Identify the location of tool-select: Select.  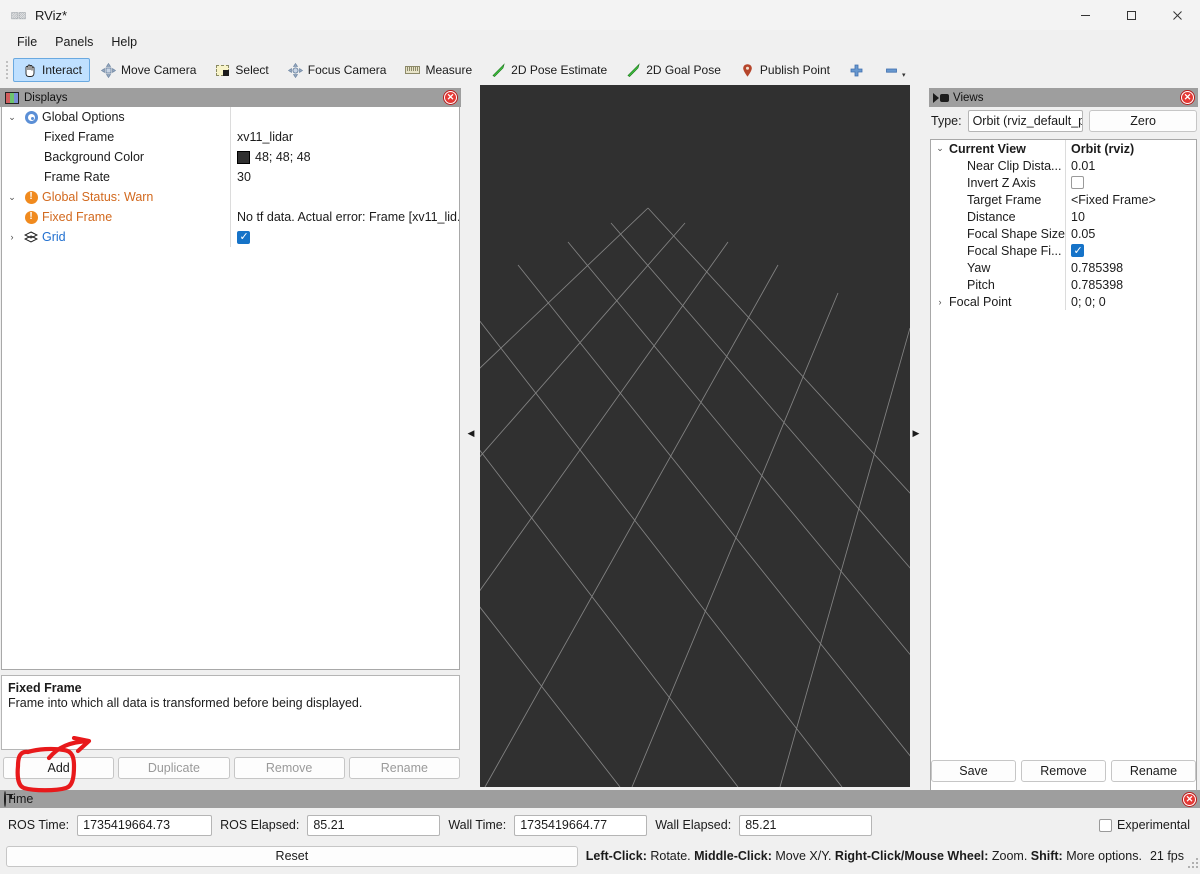
(241, 70).